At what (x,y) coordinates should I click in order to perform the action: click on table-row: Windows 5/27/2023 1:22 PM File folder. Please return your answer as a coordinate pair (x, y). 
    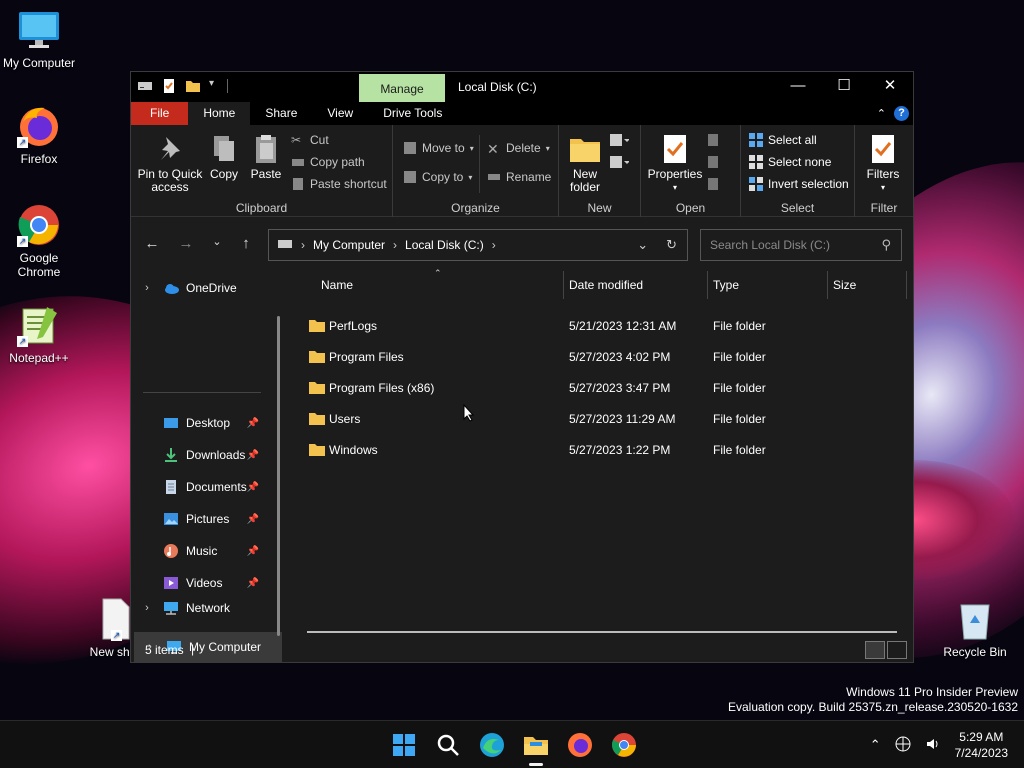
    Looking at the image, I should click on (601, 450).